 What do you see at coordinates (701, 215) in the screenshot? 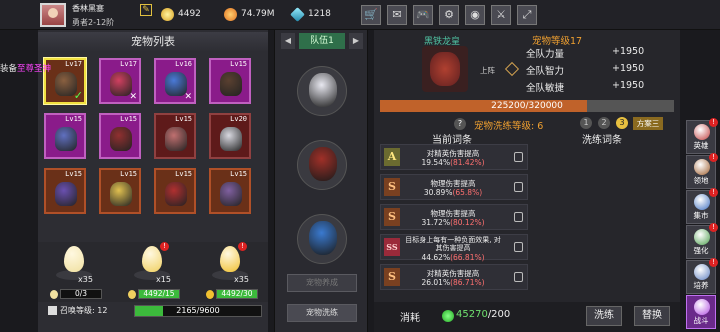
I see `sidebar-item-label: 集市` at bounding box center [701, 215].